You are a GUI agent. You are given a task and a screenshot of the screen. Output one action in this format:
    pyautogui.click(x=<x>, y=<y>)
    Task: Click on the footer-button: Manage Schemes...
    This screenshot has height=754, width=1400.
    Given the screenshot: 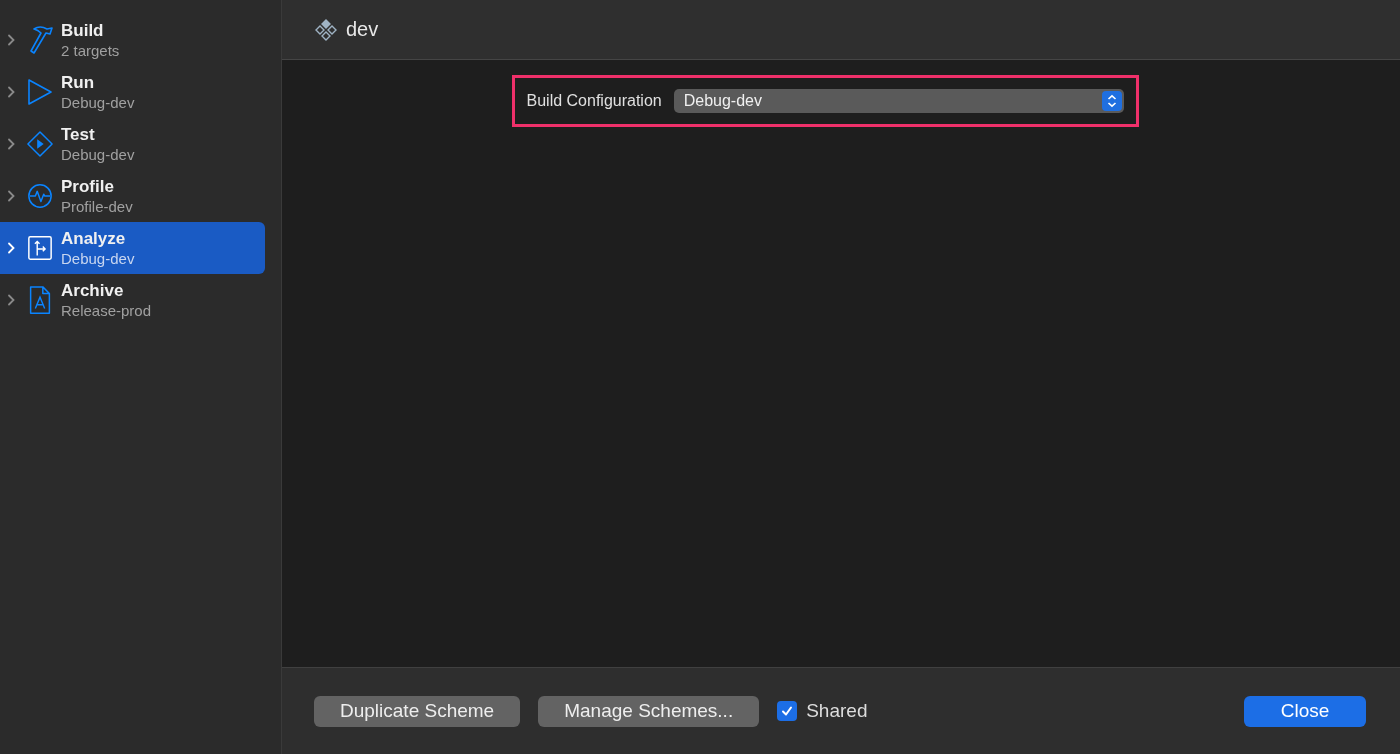 What is the action you would take?
    pyautogui.click(x=649, y=711)
    